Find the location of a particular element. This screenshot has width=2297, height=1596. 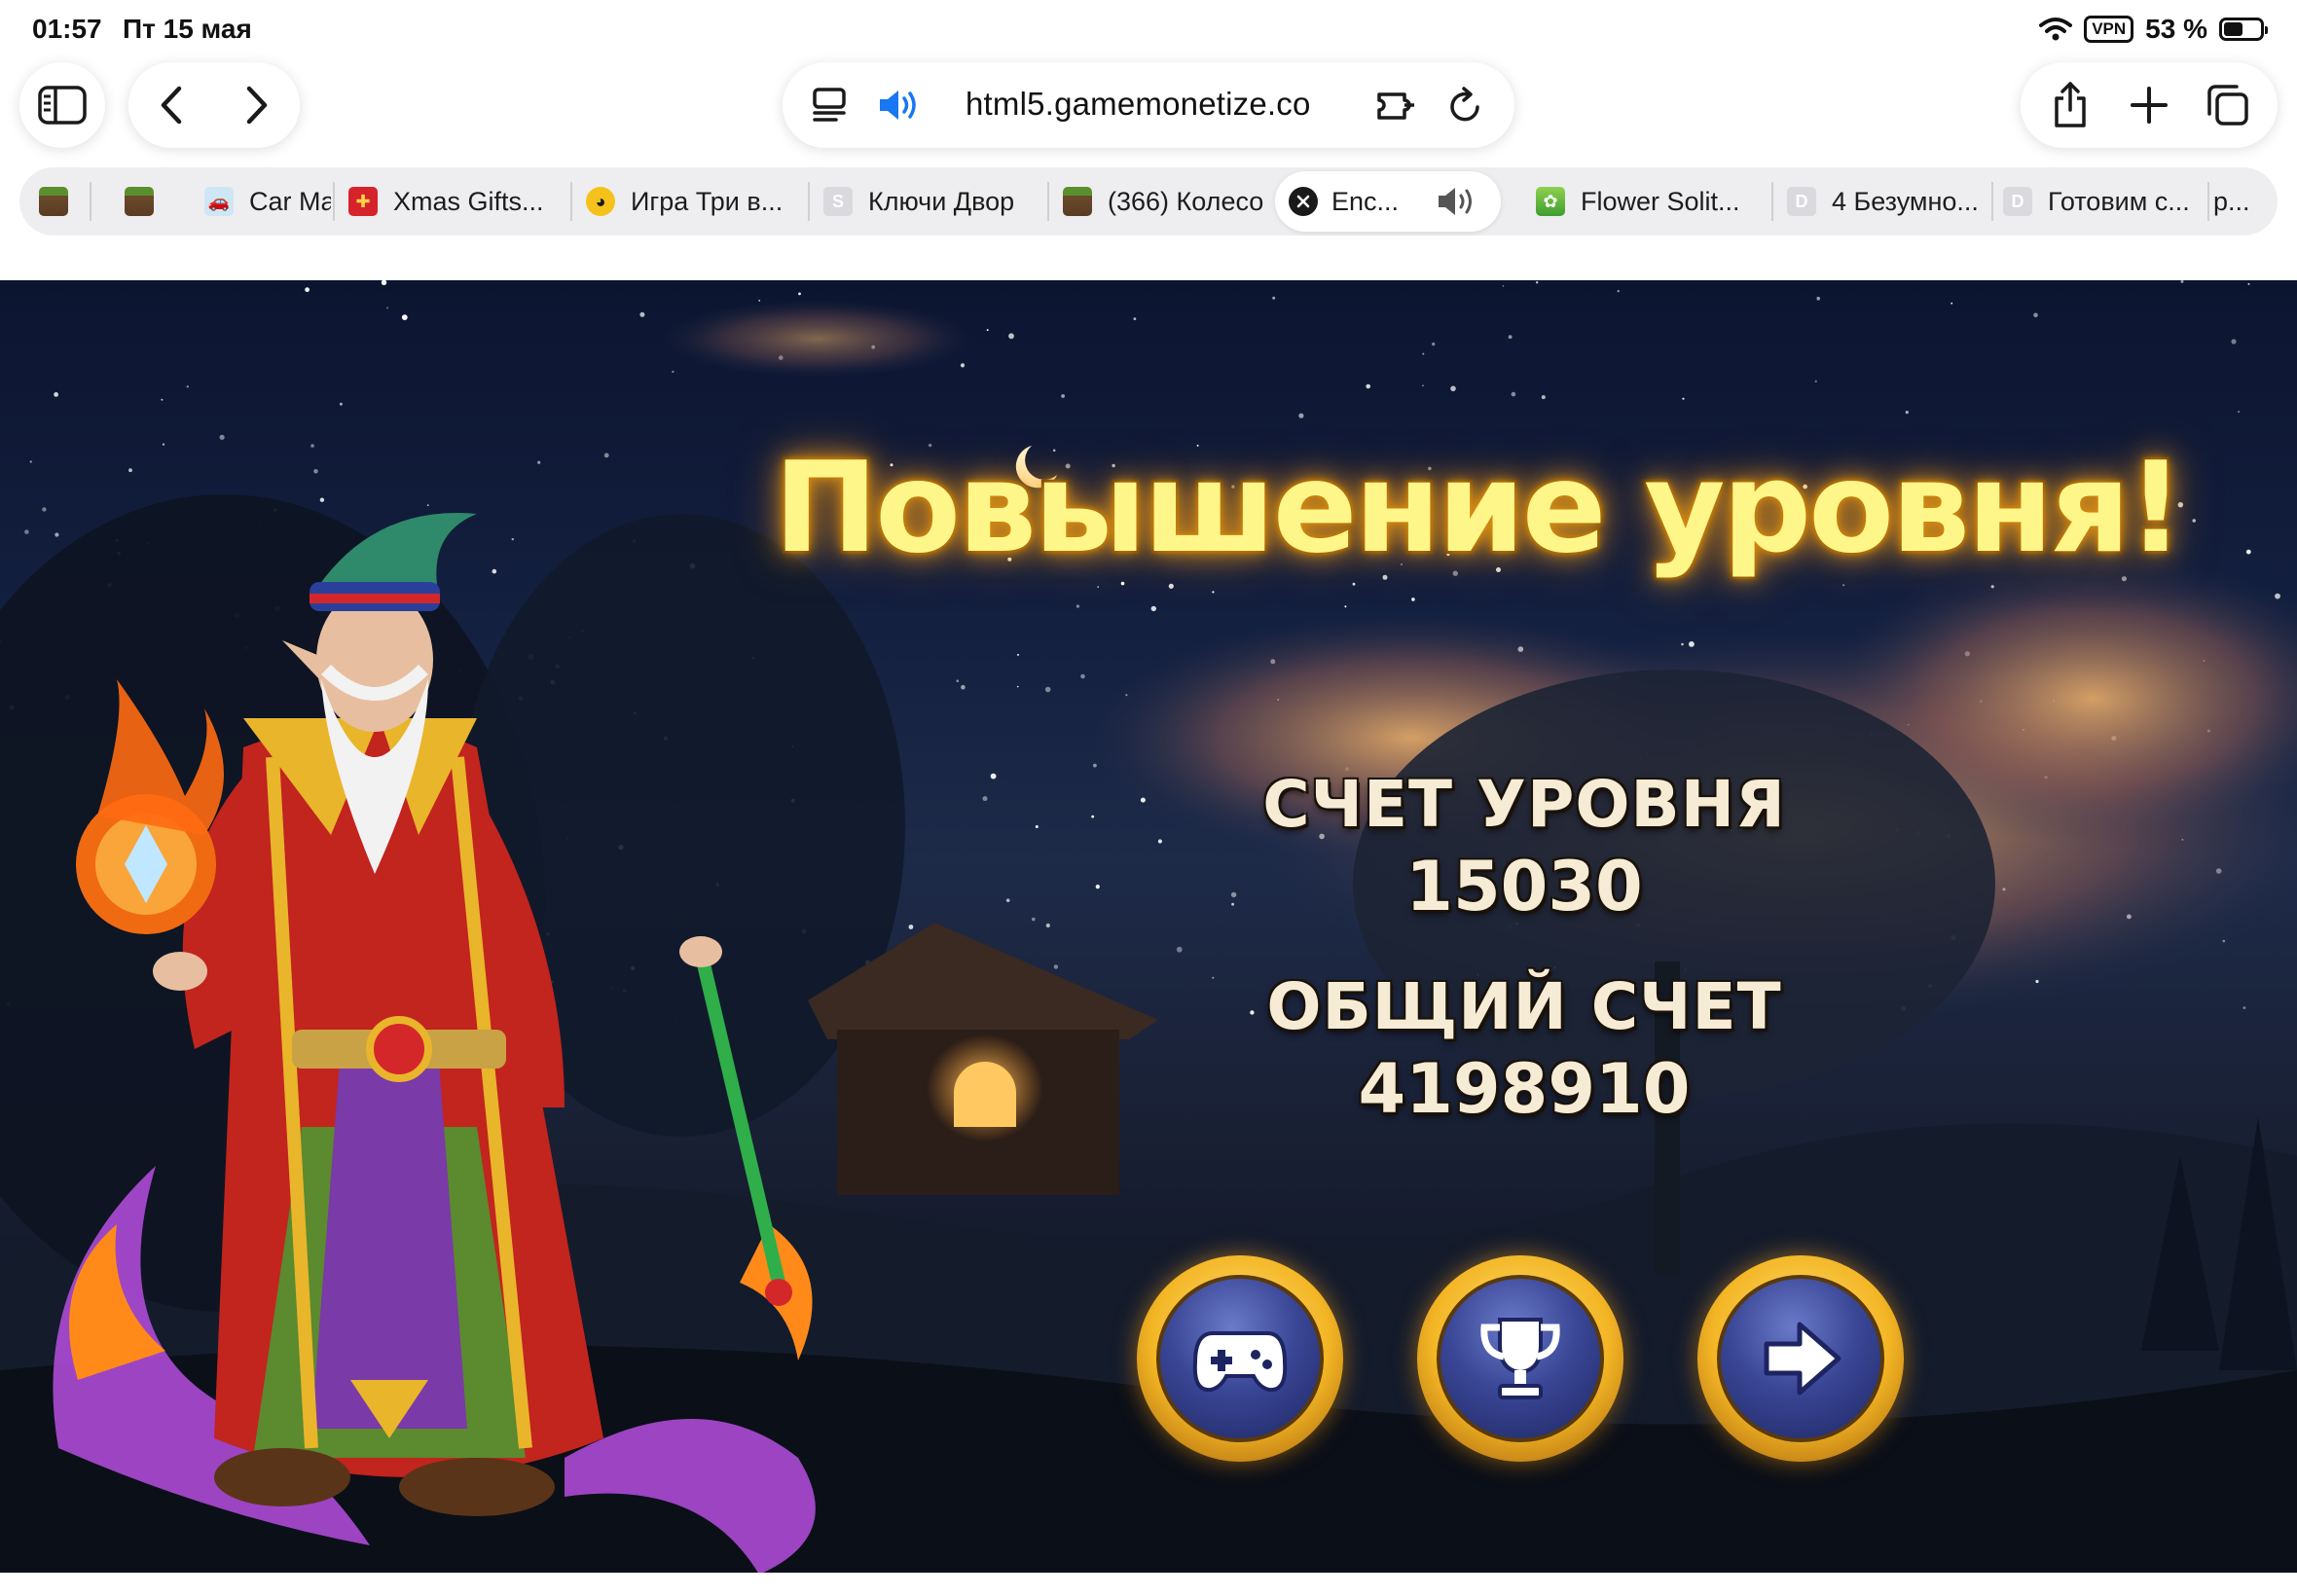

tabs-overview-button is located at coordinates (2228, 105).